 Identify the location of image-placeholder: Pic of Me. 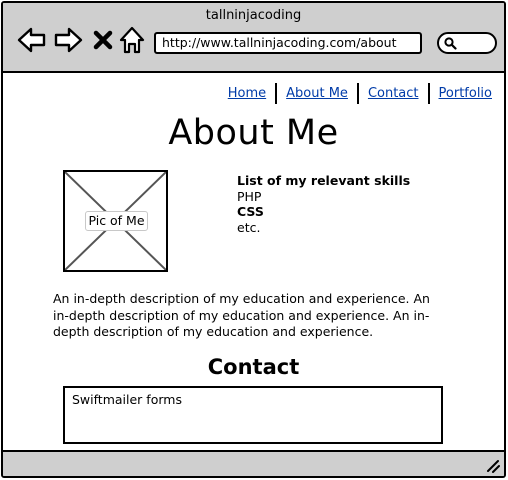
(115, 221).